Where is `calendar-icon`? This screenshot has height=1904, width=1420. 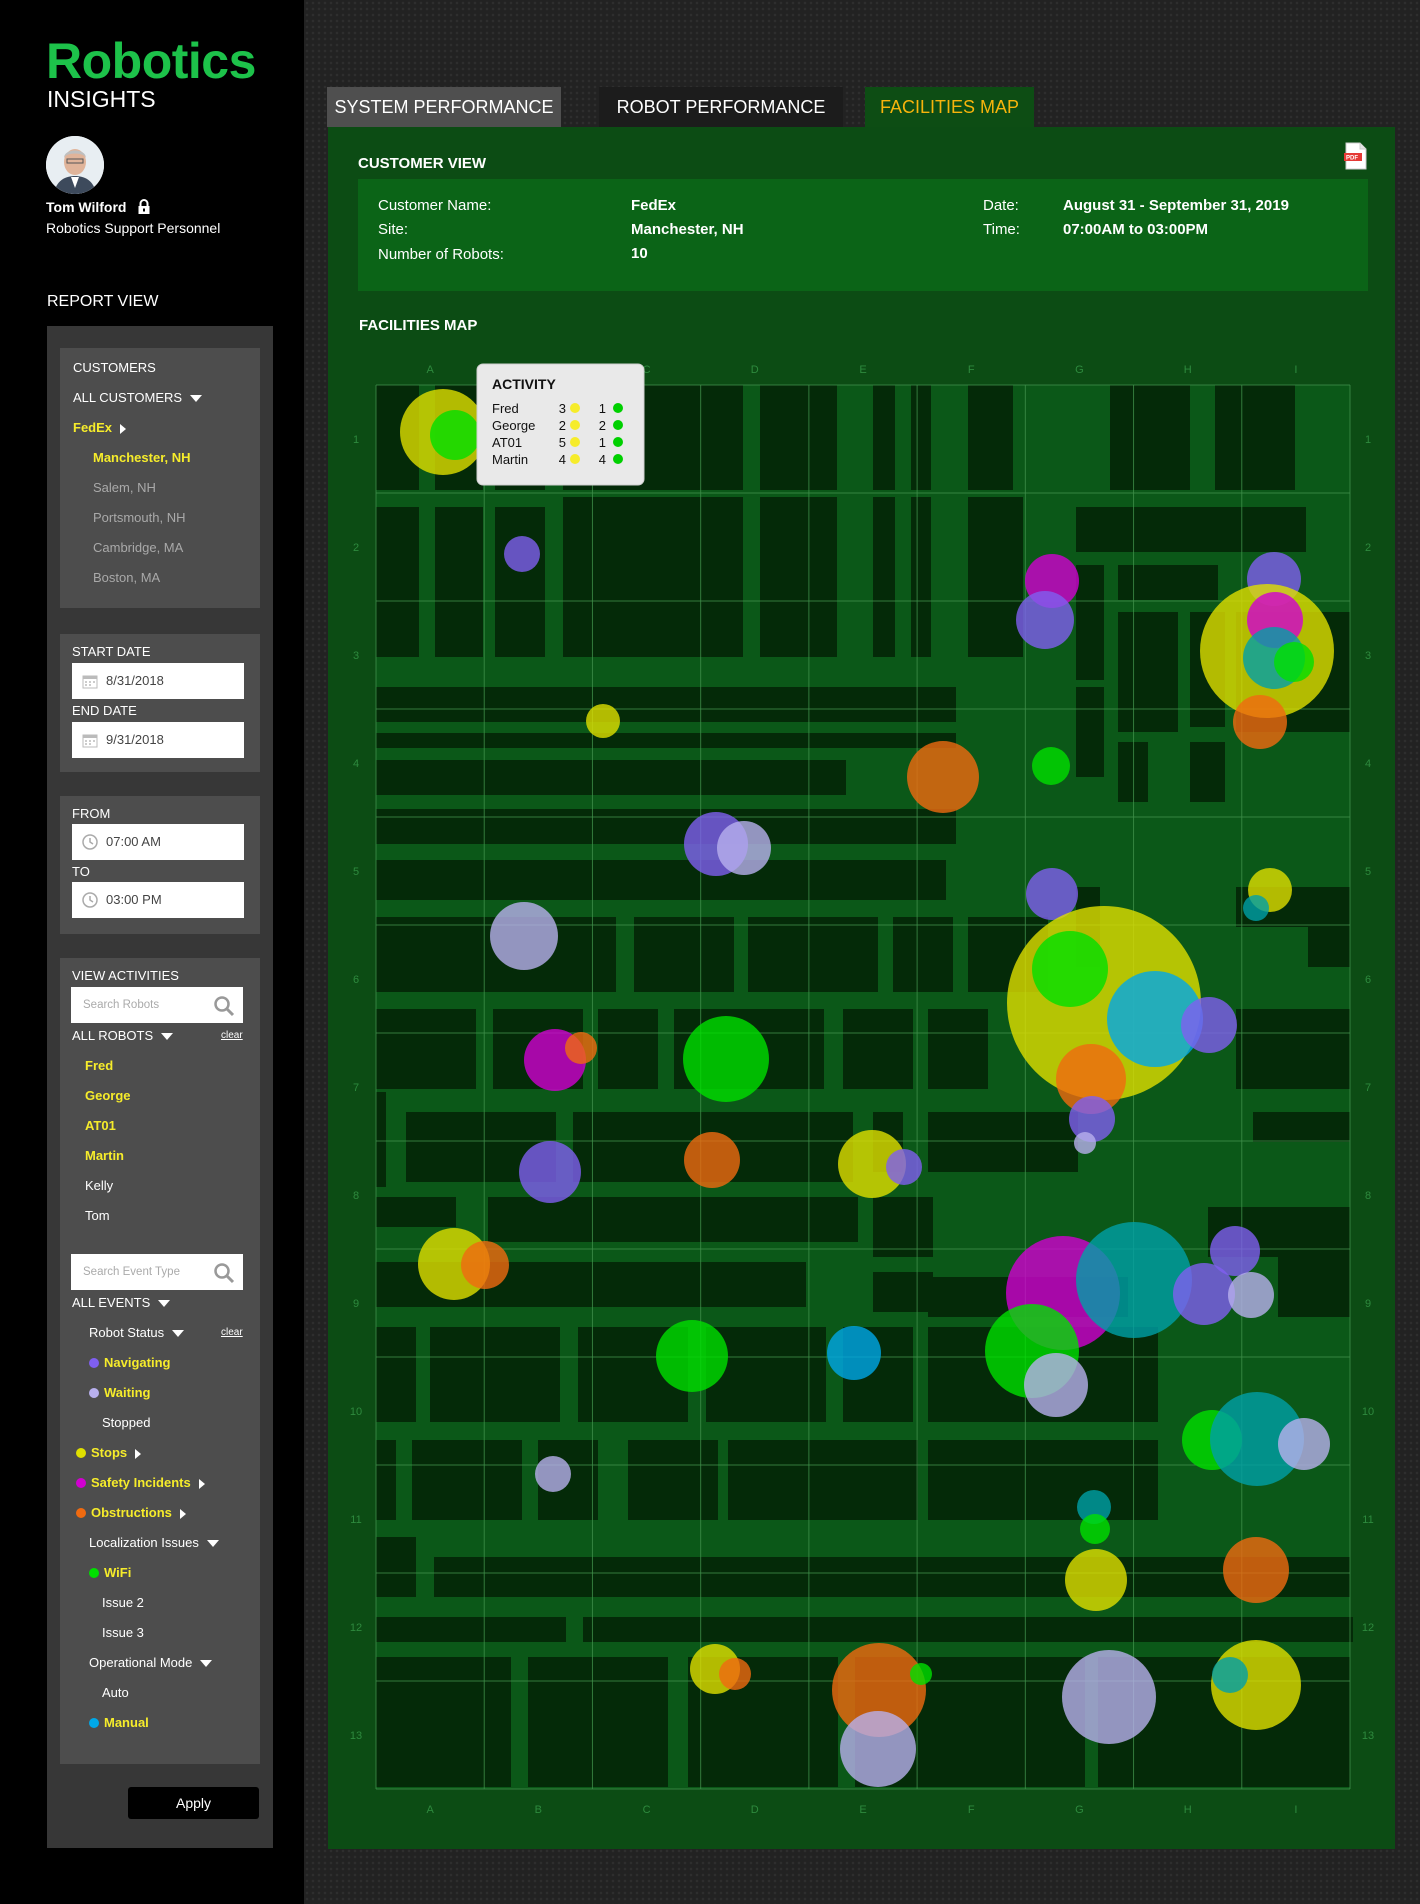 calendar-icon is located at coordinates (90, 741).